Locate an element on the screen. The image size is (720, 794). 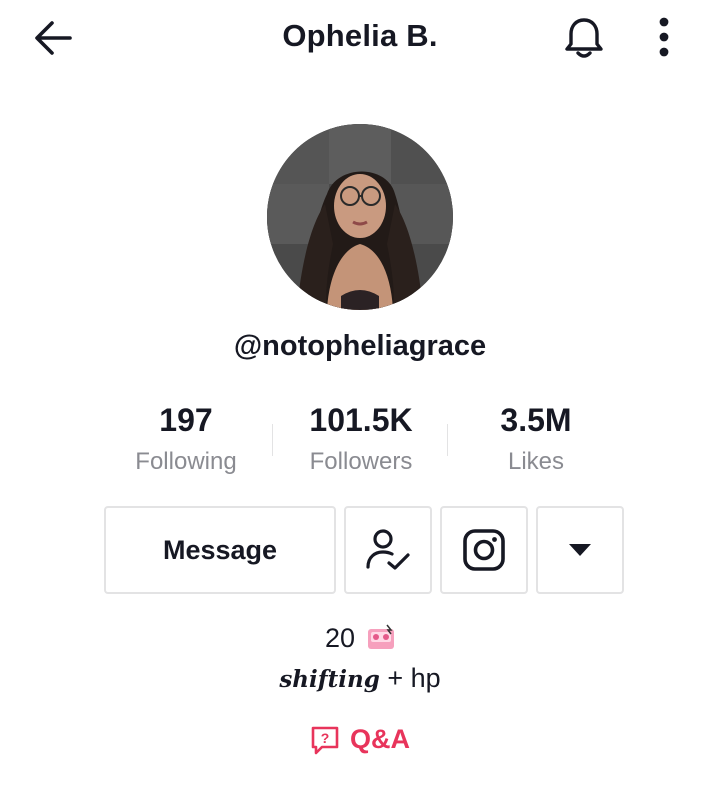
qa-link: ? Q&A is located at coordinates (360, 739).